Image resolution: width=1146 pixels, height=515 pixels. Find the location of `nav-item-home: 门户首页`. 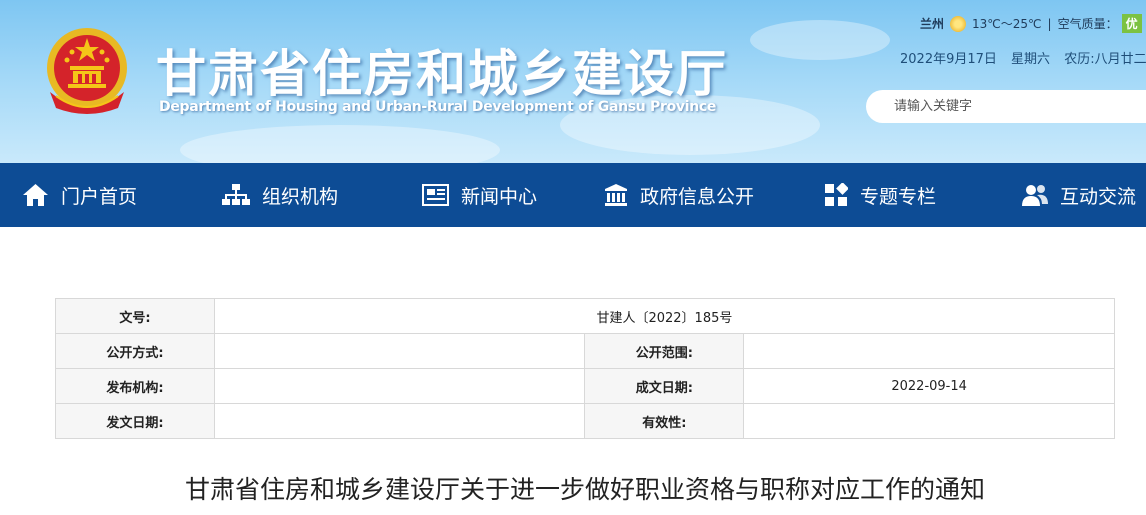

nav-item-home: 门户首页 is located at coordinates (79, 195).